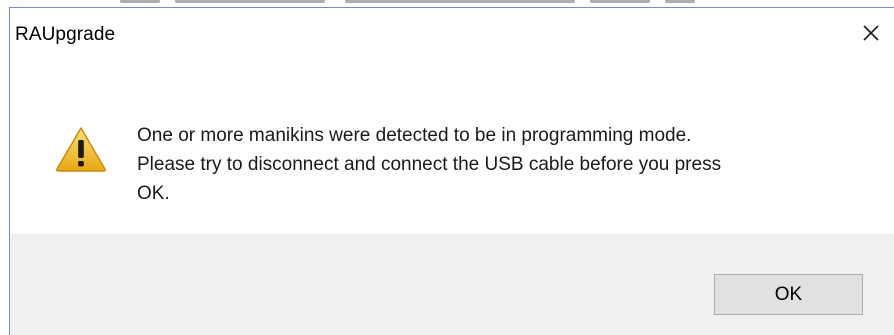 This screenshot has width=894, height=335. Describe the element at coordinates (788, 294) in the screenshot. I see `ok-button: OK` at that location.